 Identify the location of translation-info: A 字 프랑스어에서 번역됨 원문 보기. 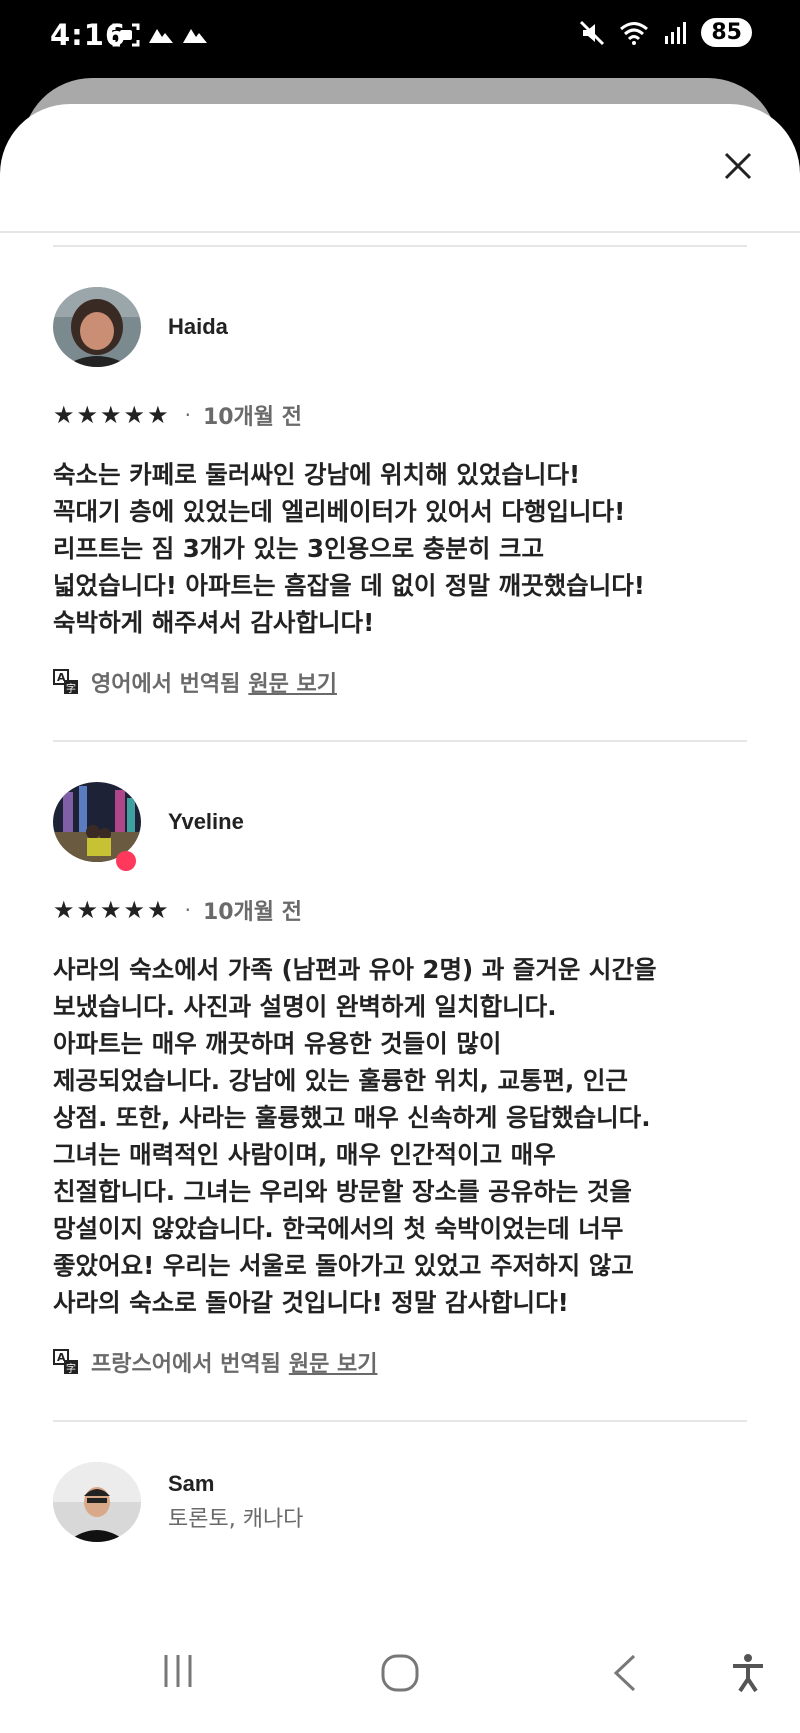
(400, 1362).